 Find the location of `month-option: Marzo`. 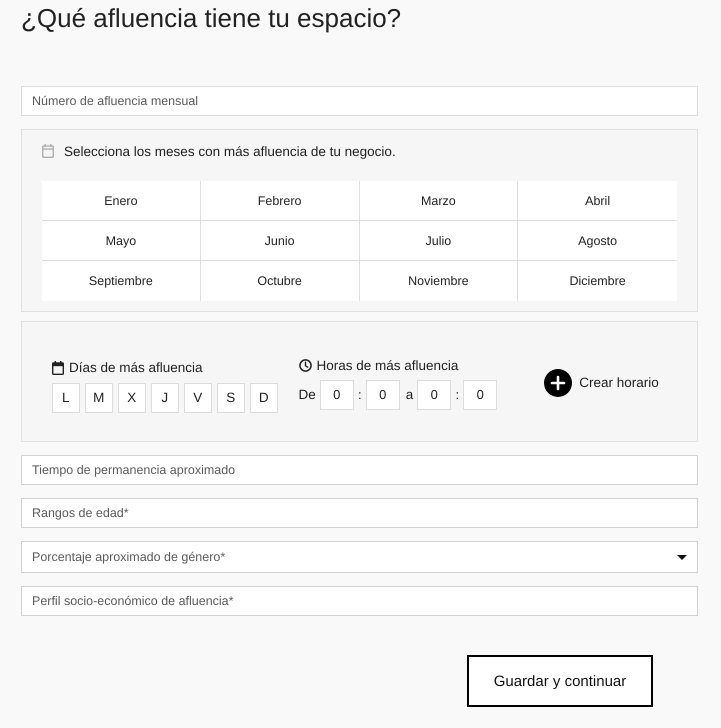

month-option: Marzo is located at coordinates (439, 201).